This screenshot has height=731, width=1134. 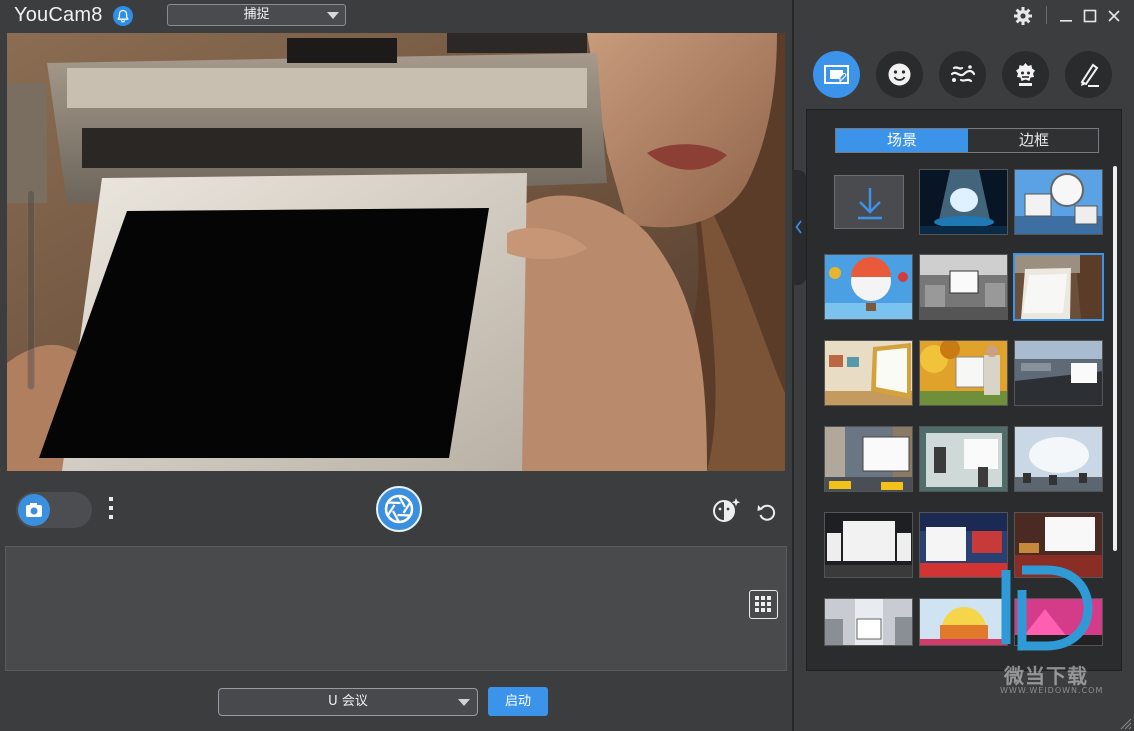 What do you see at coordinates (902, 140) in the screenshot?
I see `tab-scene: 场景` at bounding box center [902, 140].